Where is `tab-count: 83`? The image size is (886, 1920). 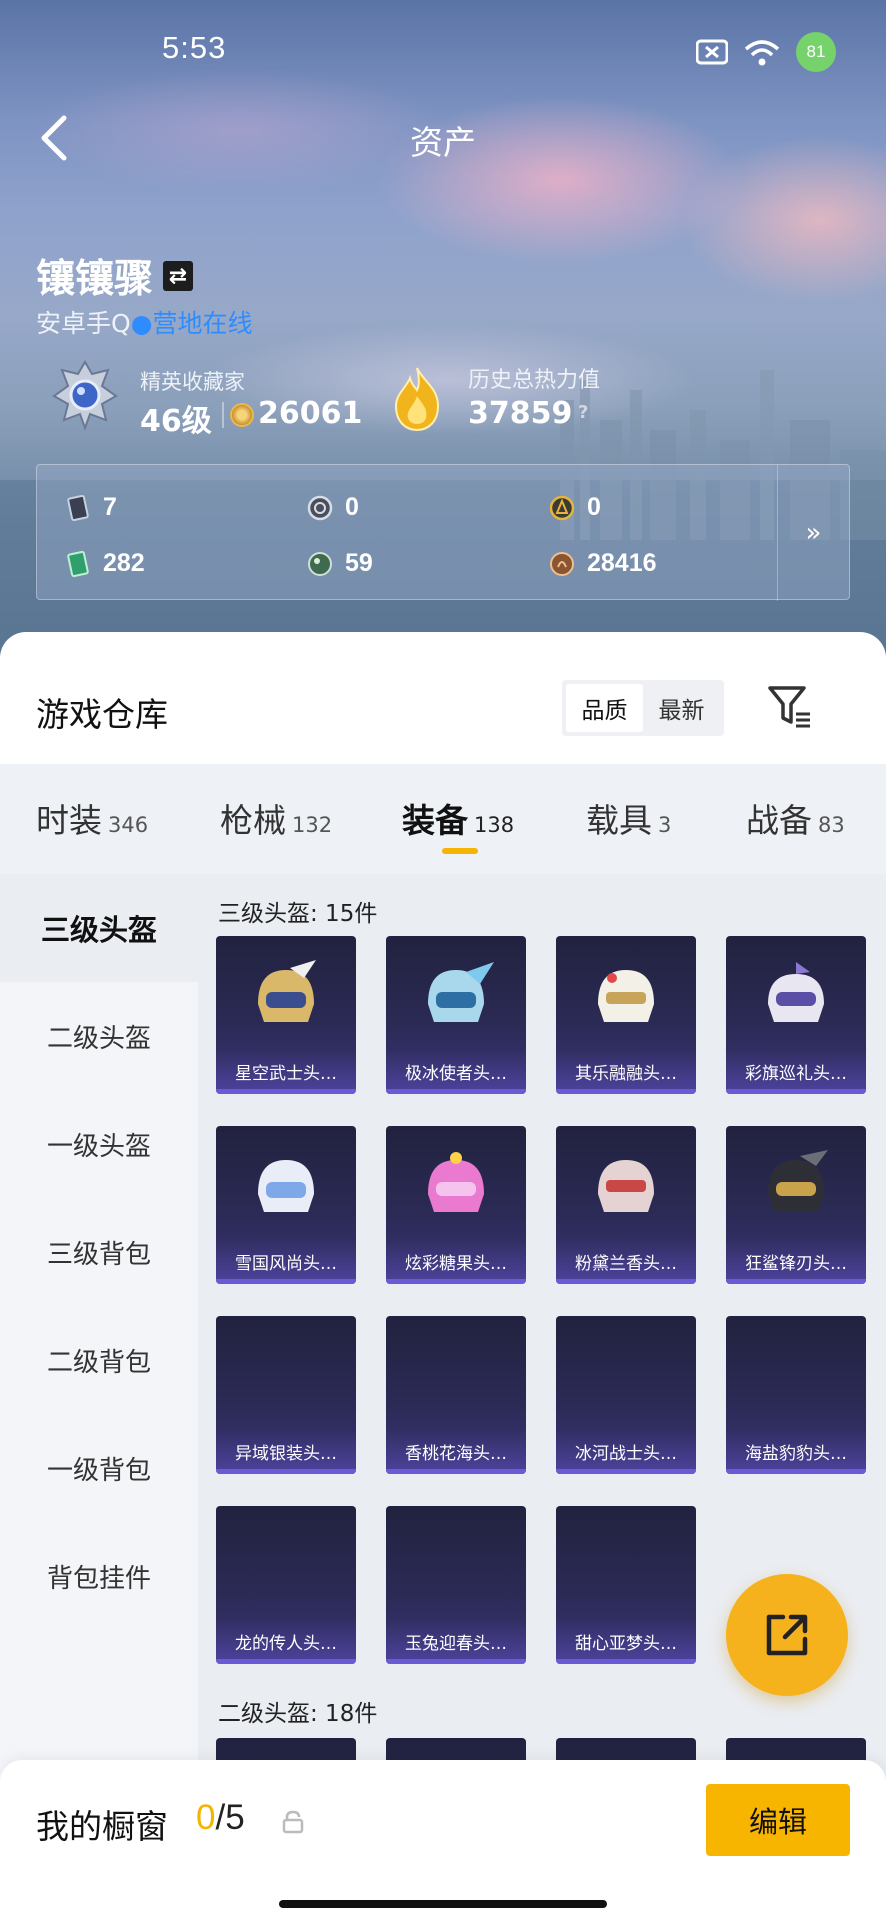 tab-count: 83 is located at coordinates (831, 825).